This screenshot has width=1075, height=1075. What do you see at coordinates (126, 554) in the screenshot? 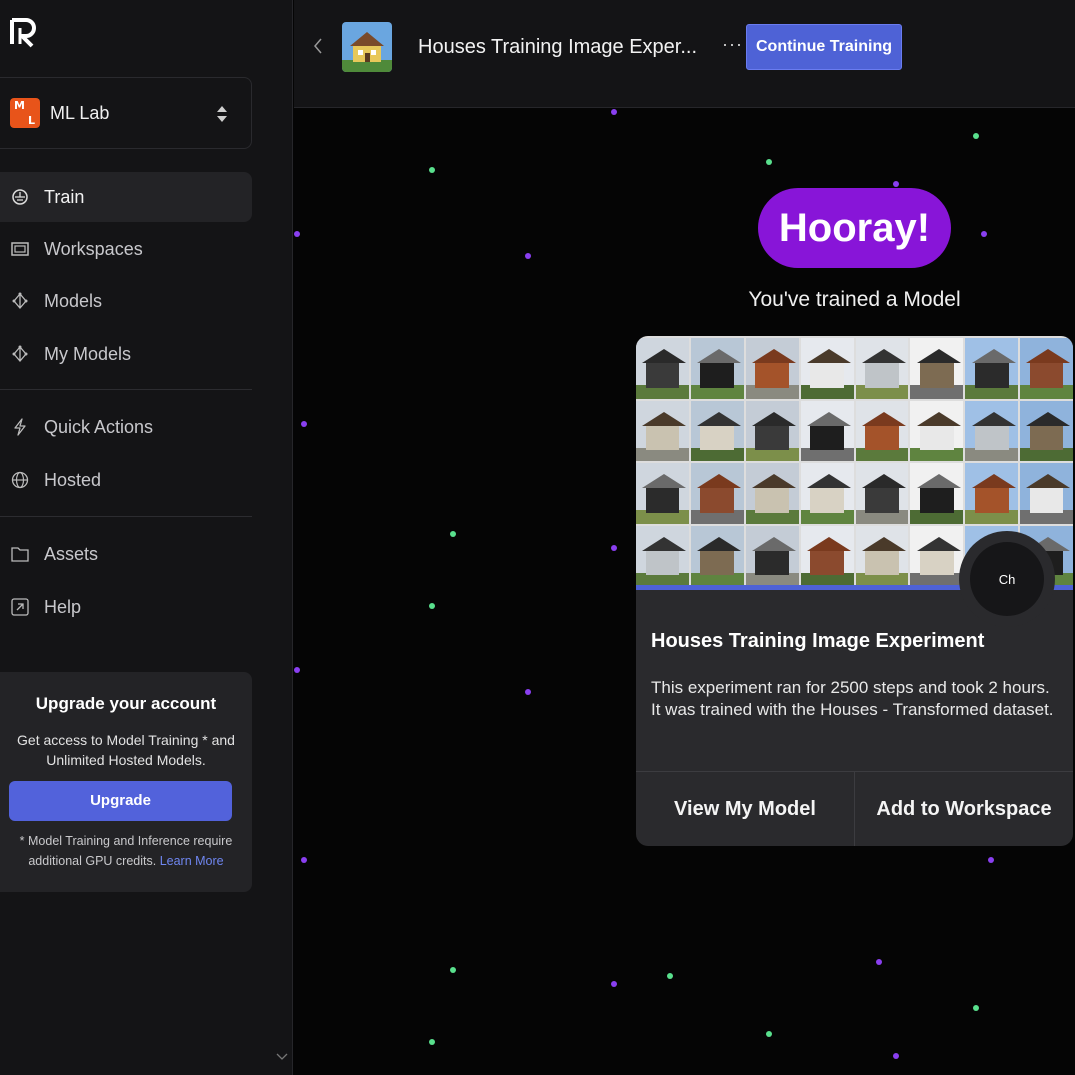
I see `sidebar-item-assets: Assets` at bounding box center [126, 554].